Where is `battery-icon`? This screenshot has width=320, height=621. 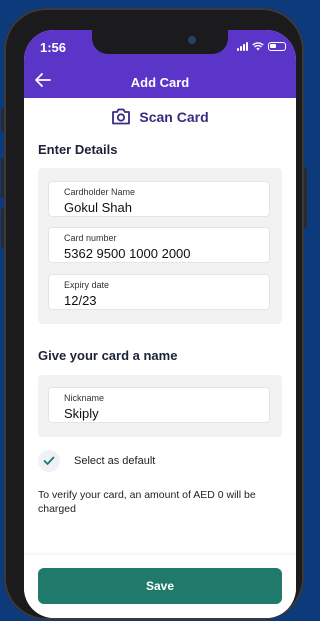
battery-icon is located at coordinates (277, 46).